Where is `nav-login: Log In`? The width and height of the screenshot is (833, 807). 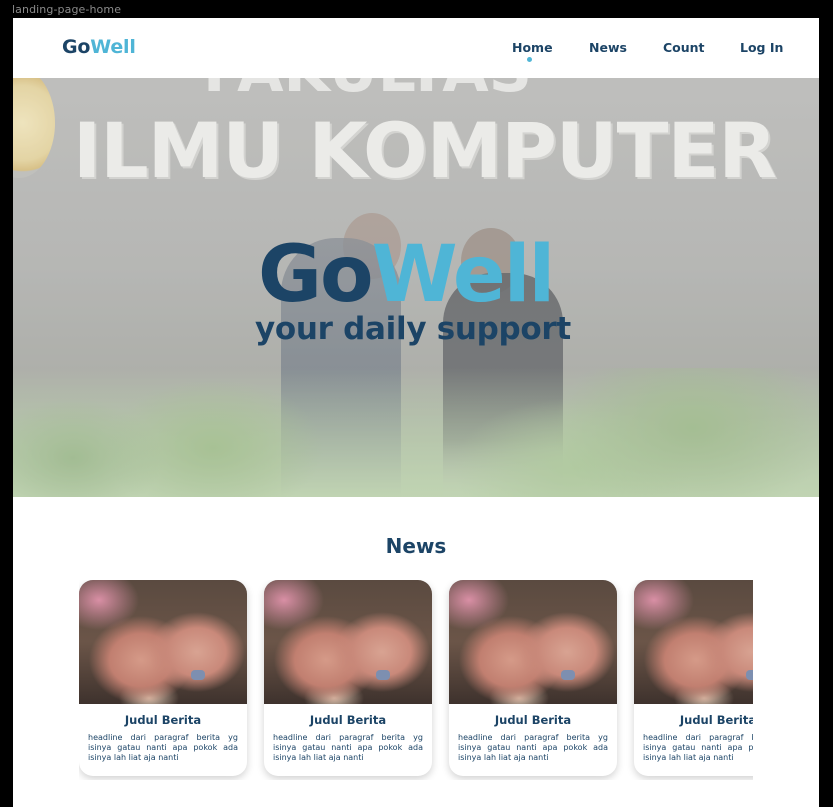 nav-login: Log In is located at coordinates (761, 47).